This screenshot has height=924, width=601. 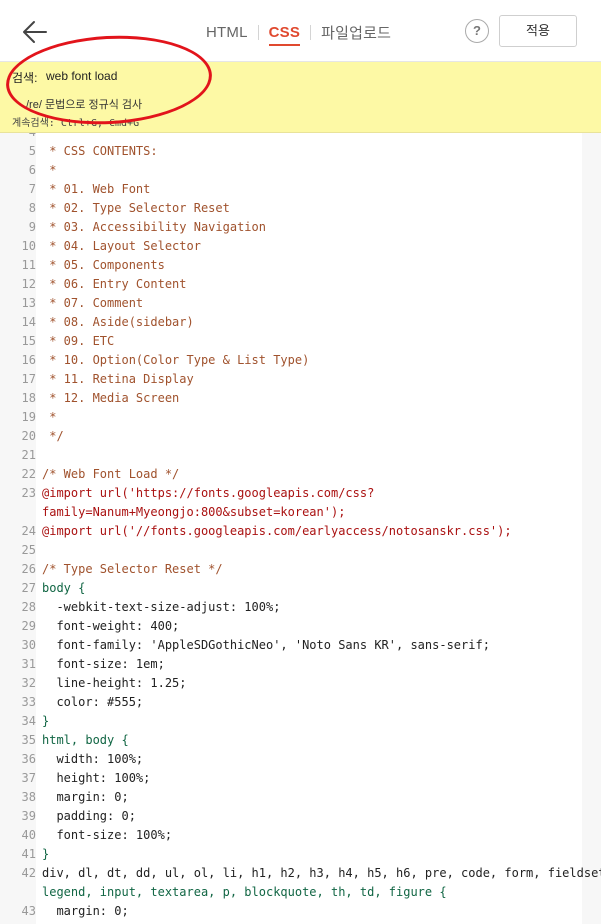 I want to click on code-text: * 11. Retina Display, so click(x=118, y=379).